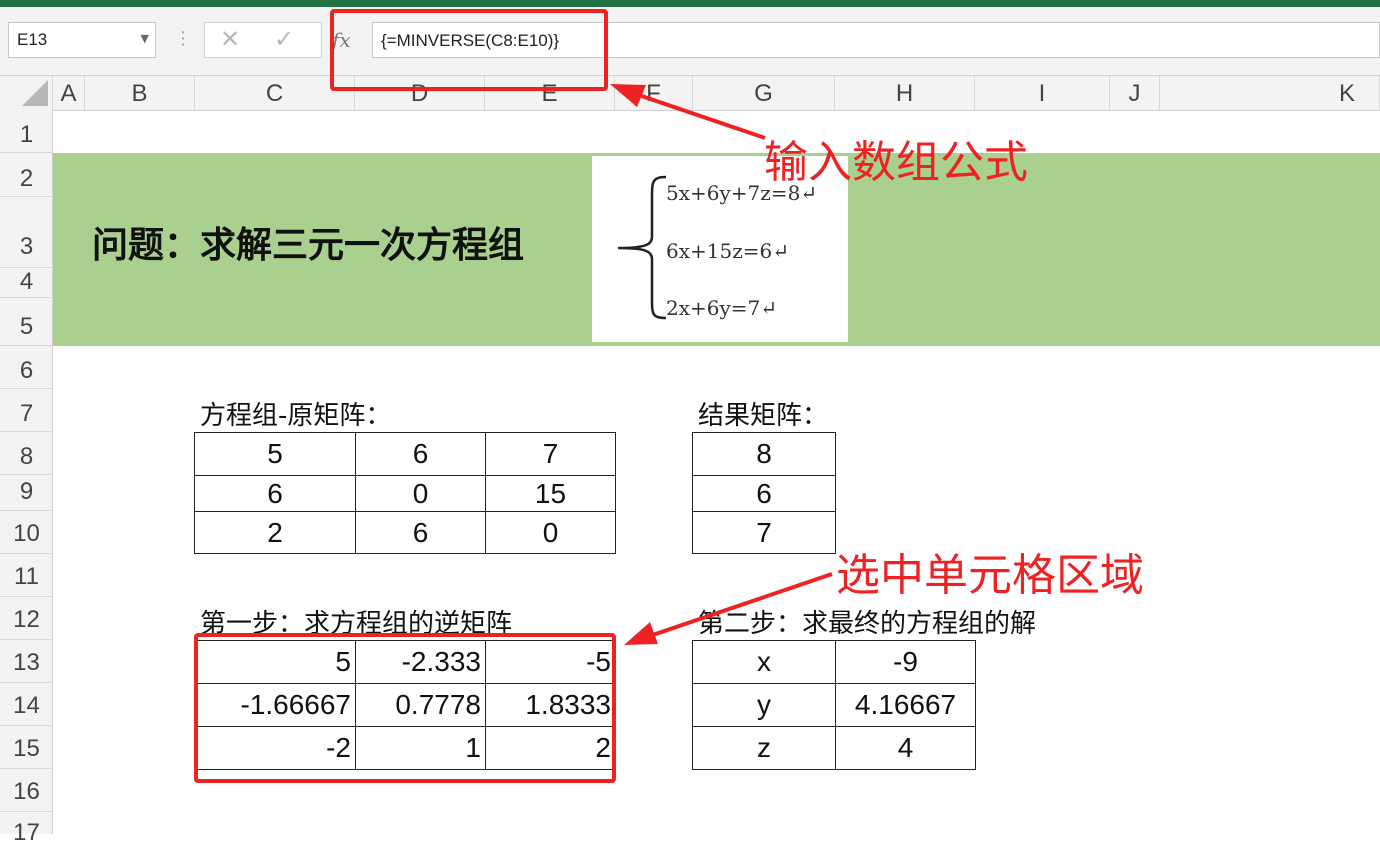 The height and width of the screenshot is (854, 1380). I want to click on range-annotation: 选中单元格区域, so click(990, 575).